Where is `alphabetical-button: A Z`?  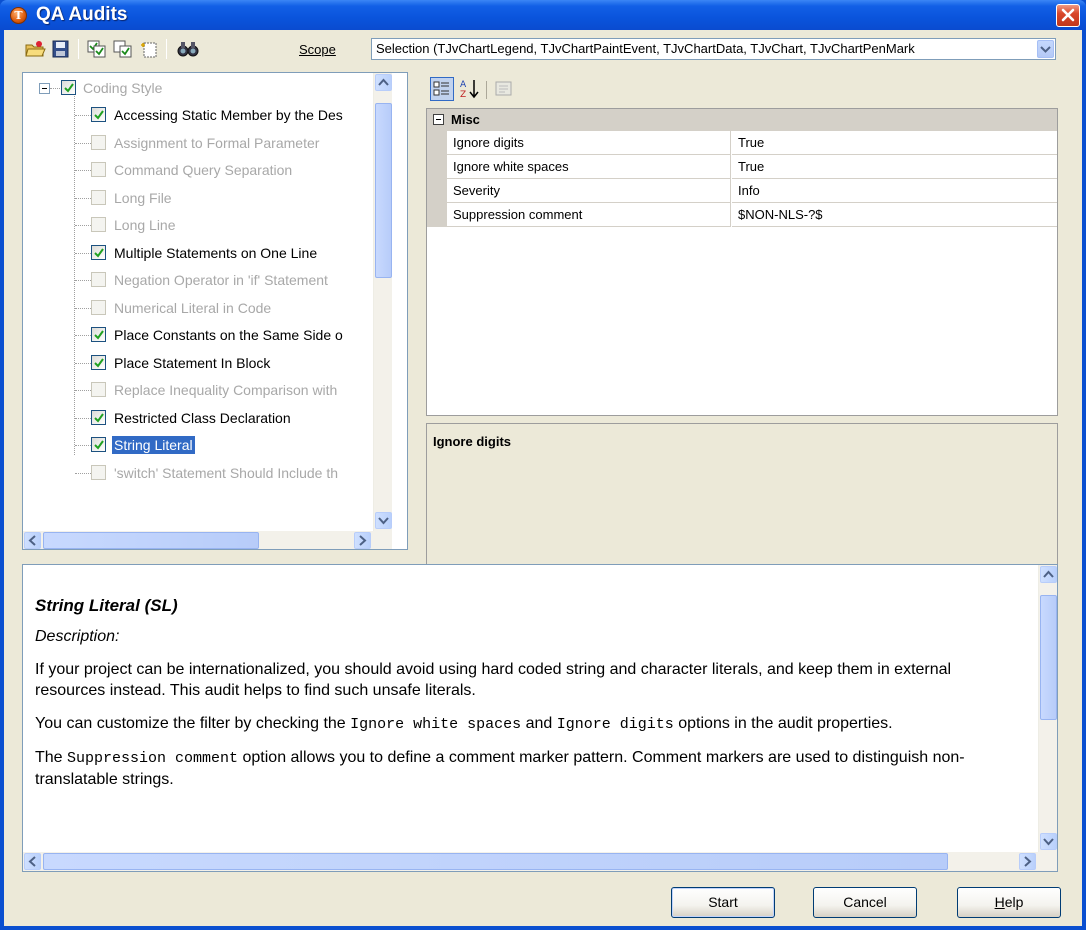
alphabetical-button: A Z is located at coordinates (470, 89).